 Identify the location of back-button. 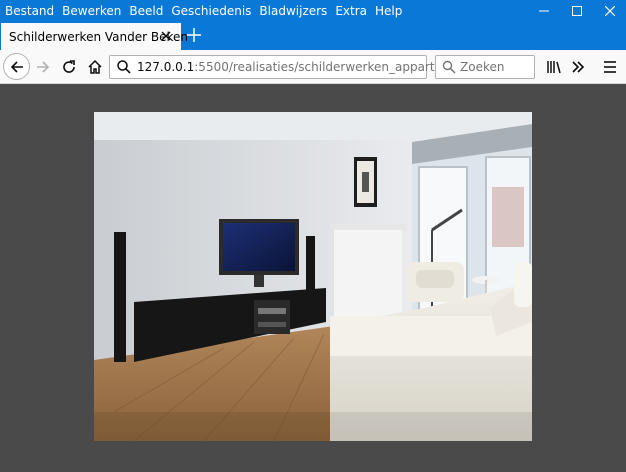
(16, 66).